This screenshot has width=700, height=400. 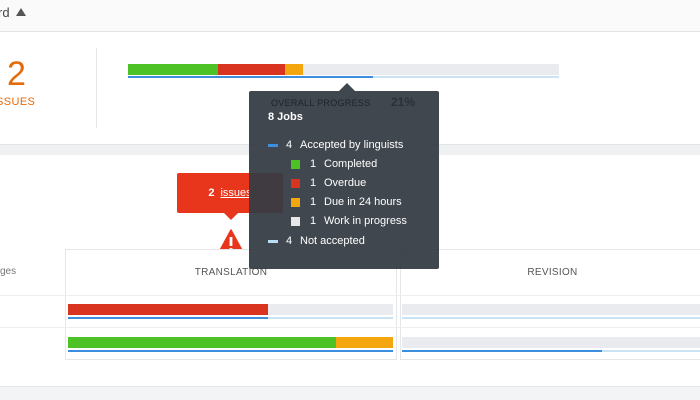 I want to click on not-accepted-label: Not accepted, so click(x=332, y=241).